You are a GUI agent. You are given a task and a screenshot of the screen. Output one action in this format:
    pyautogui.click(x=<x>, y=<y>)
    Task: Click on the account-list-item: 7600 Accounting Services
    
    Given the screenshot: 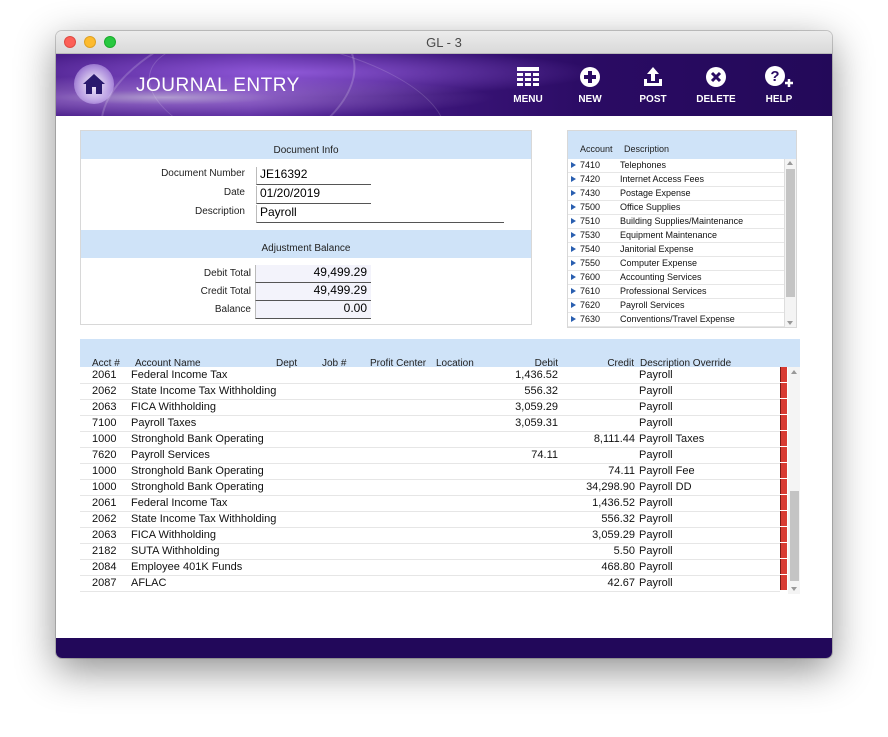 What is the action you would take?
    pyautogui.click(x=676, y=278)
    